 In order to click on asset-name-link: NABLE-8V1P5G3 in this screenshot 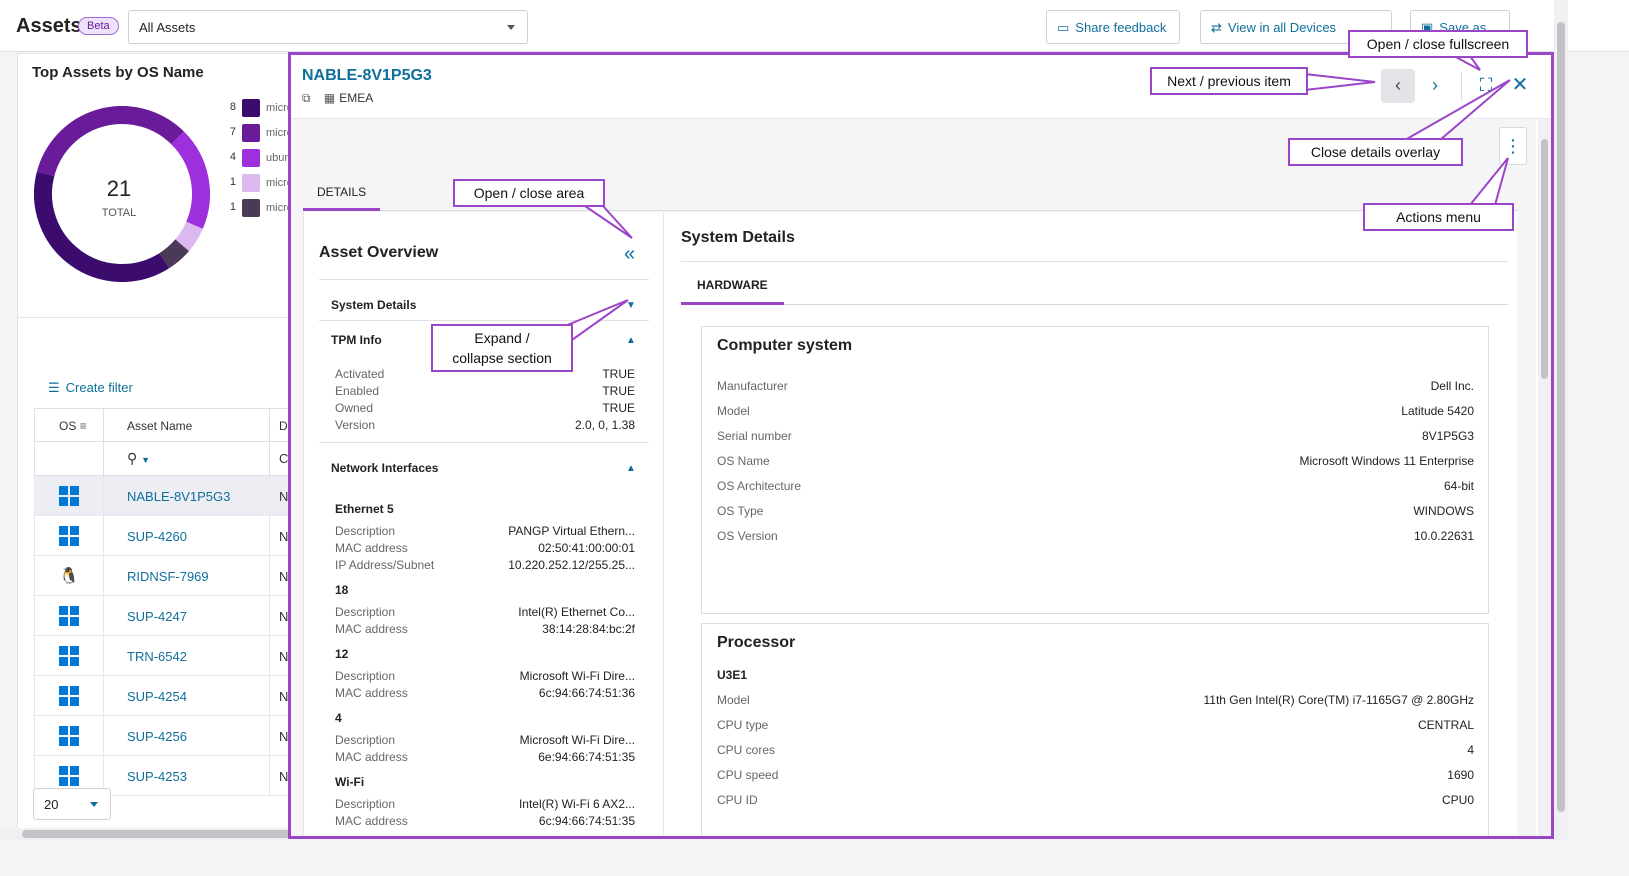, I will do `click(178, 496)`.